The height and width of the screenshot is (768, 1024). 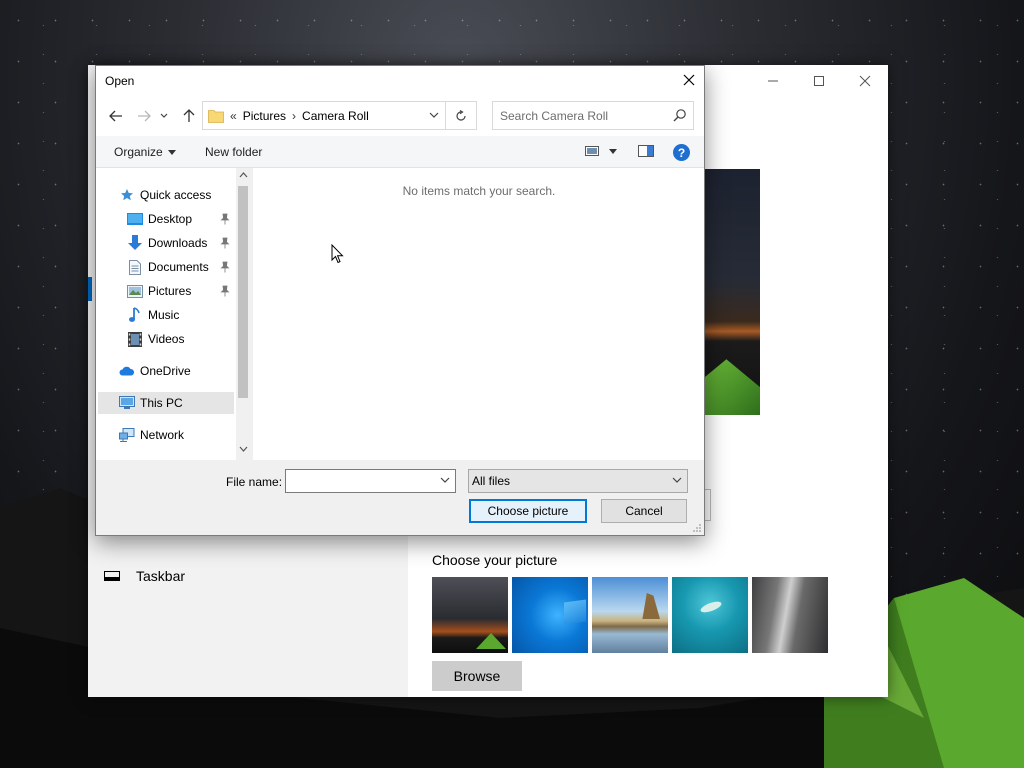 What do you see at coordinates (127, 371) in the screenshot?
I see `cloud-icon` at bounding box center [127, 371].